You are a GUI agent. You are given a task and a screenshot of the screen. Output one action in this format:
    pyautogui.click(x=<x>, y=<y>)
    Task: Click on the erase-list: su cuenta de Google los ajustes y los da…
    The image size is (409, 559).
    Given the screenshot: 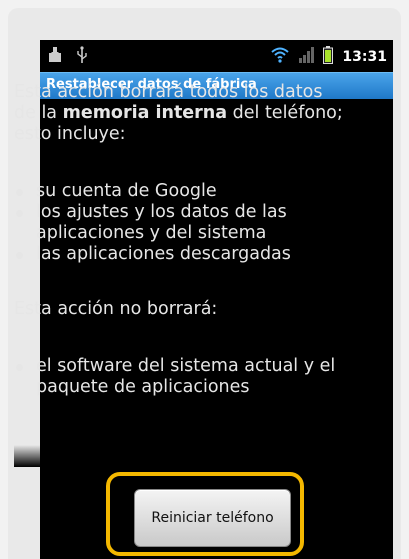 What is the action you would take?
    pyautogui.click(x=179, y=223)
    